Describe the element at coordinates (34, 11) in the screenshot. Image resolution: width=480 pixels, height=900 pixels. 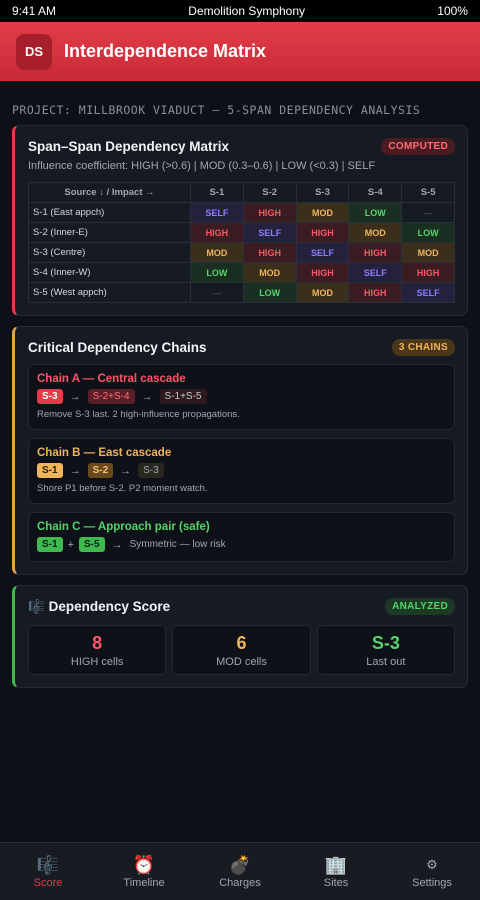
I see `status-time: 9:41 AM` at that location.